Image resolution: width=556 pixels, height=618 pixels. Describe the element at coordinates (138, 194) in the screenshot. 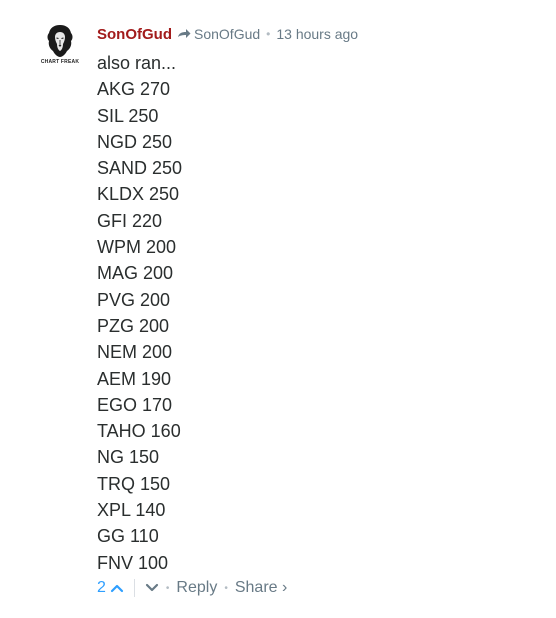

I see `comment-line: KLDX 250` at that location.